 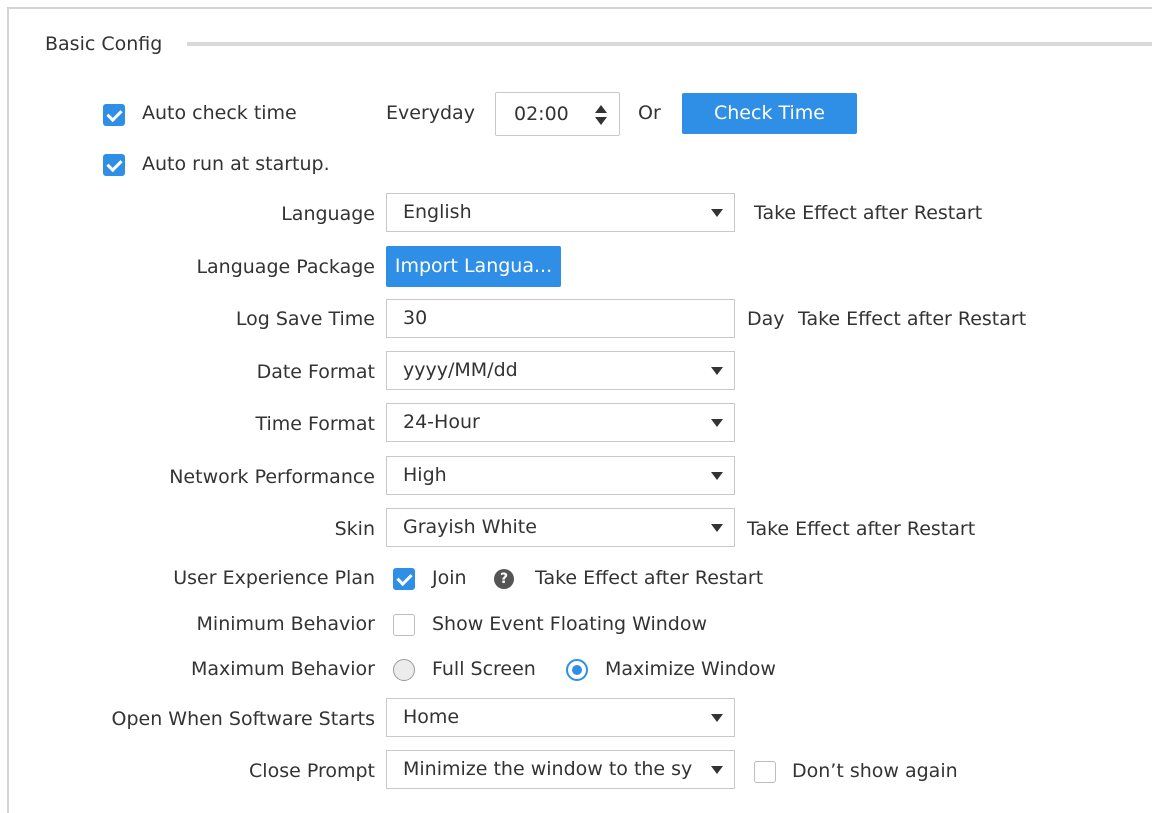 I want to click on open-when-starts-select: Home, so click(x=560, y=717).